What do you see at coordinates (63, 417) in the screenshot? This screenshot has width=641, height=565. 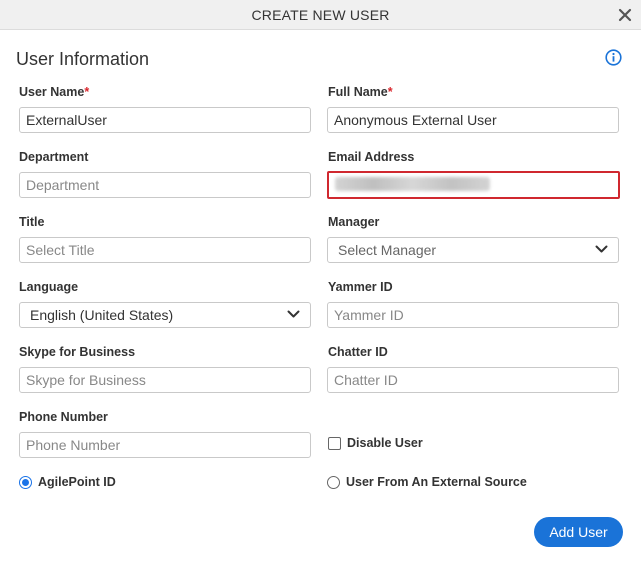 I see `phone-label: Phone Number` at bounding box center [63, 417].